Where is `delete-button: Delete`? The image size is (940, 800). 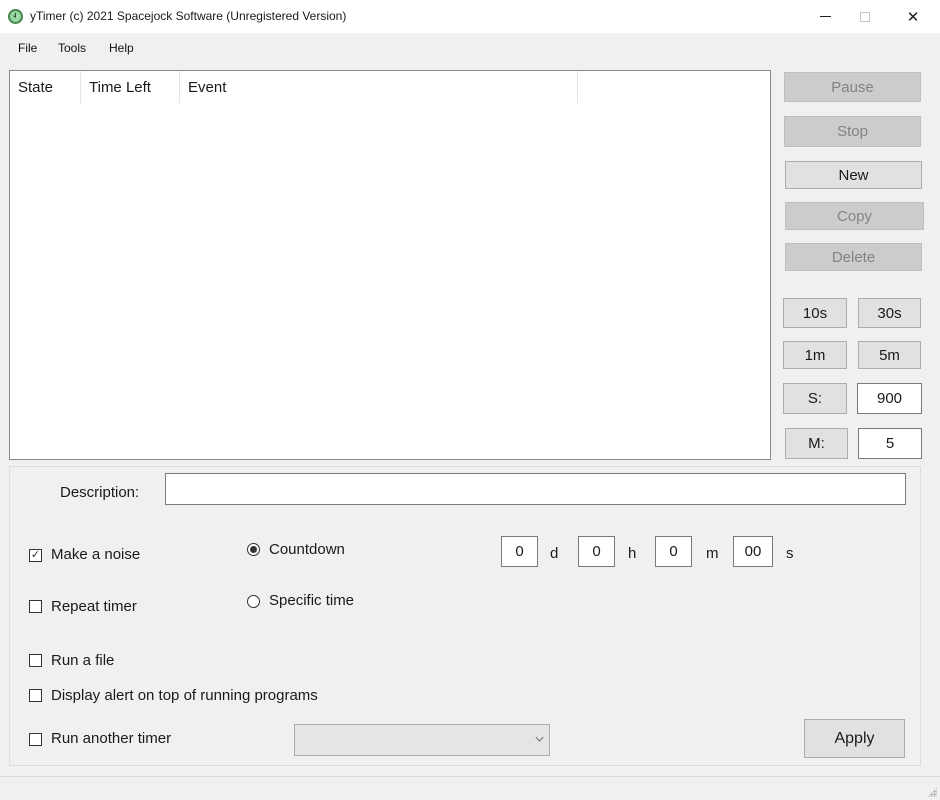
delete-button: Delete is located at coordinates (853, 257).